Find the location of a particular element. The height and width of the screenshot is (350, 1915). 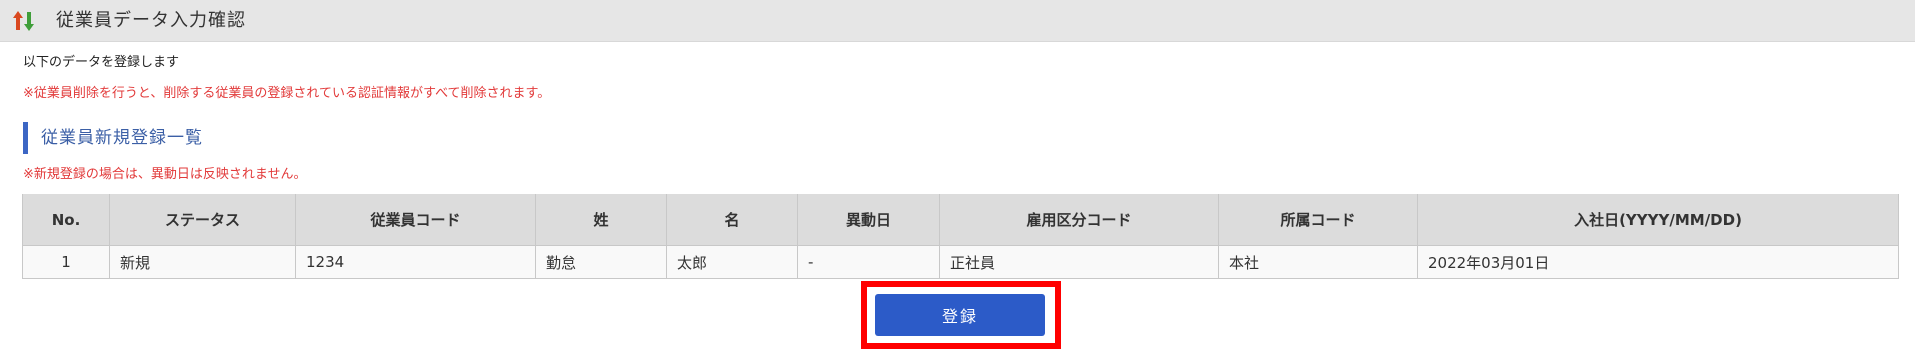

cell-department-code: 本社 is located at coordinates (1318, 262).